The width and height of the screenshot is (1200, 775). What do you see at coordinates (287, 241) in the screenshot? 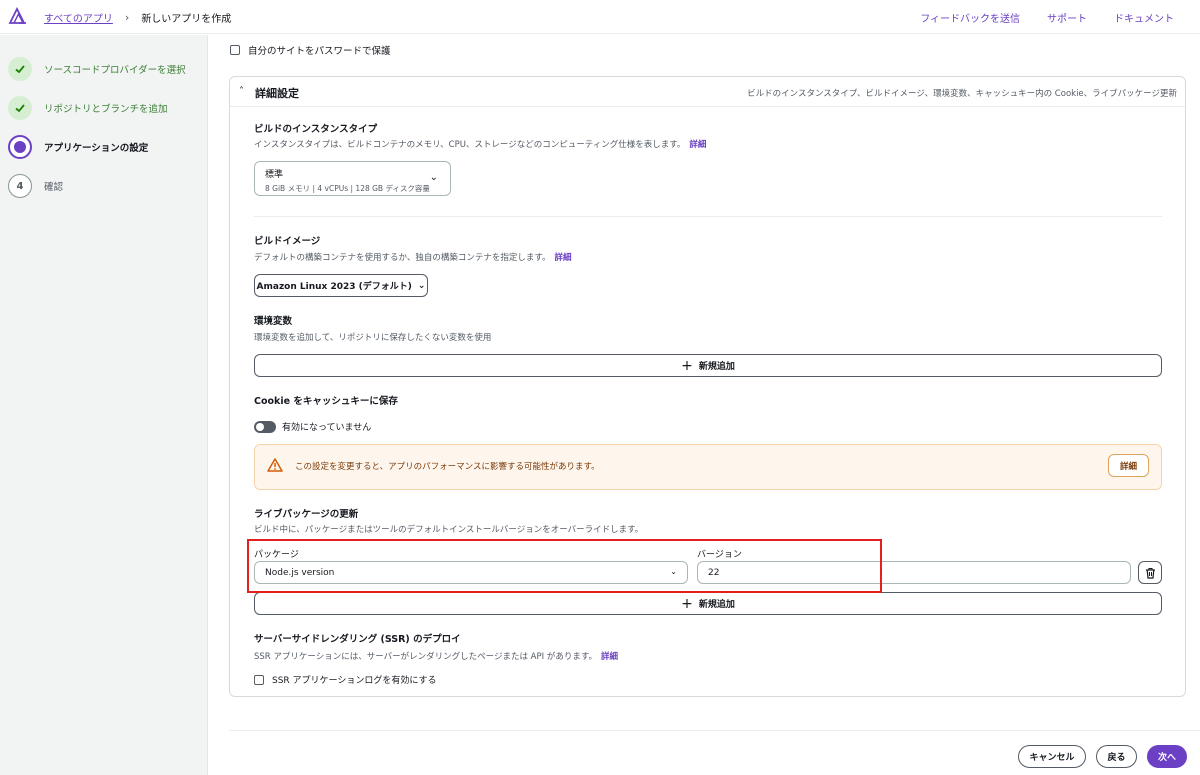
I see `build-image-title: ビルドイメージ` at bounding box center [287, 241].